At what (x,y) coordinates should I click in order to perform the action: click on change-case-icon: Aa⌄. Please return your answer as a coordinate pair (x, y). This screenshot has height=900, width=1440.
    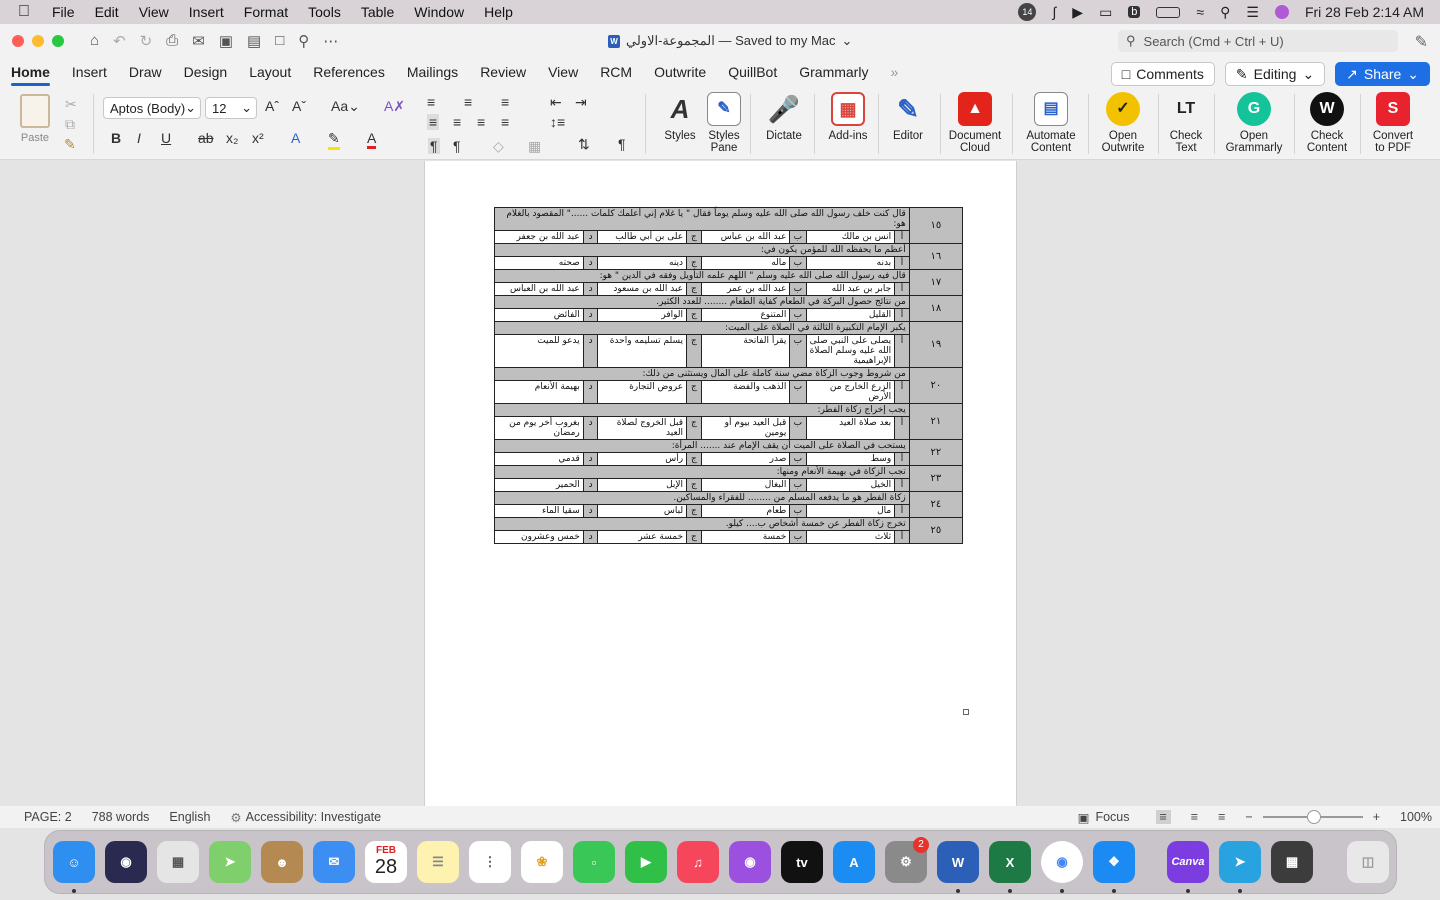
    Looking at the image, I should click on (345, 106).